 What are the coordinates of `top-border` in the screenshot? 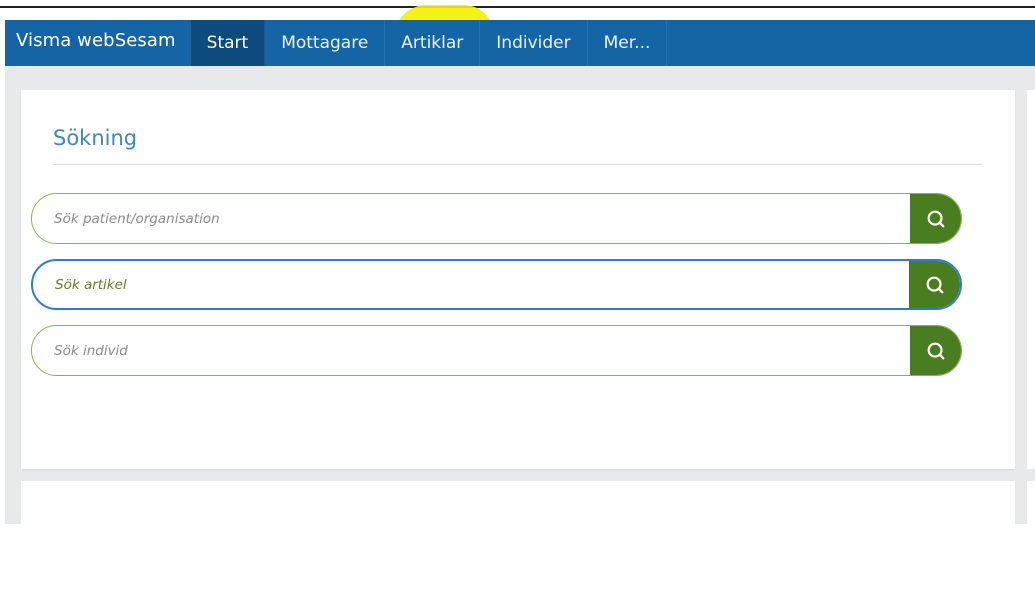 It's located at (517, 7).